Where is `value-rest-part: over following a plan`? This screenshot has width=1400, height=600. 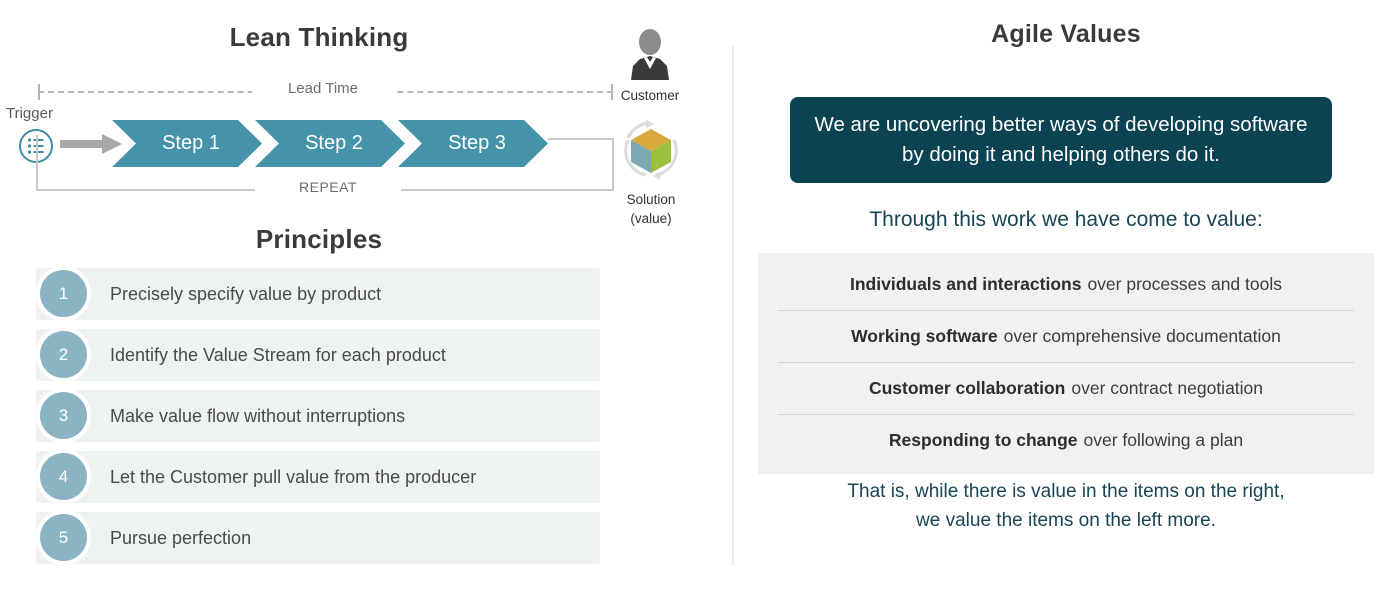
value-rest-part: over following a plan is located at coordinates (1163, 440).